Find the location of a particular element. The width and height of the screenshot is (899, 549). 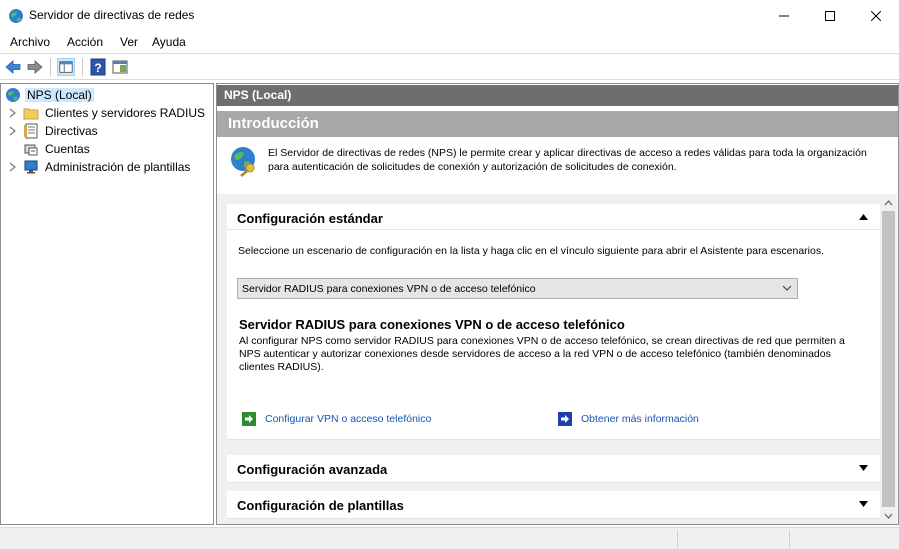

show-action-pane-icon is located at coordinates (120, 67).